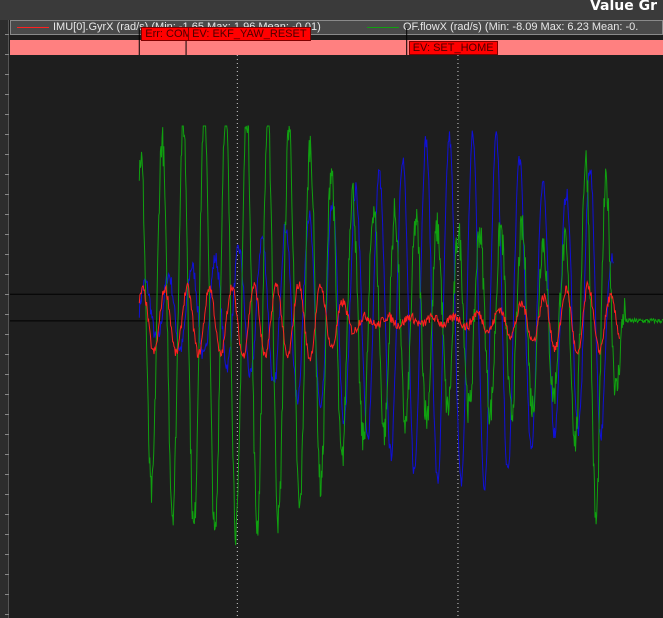  What do you see at coordinates (249, 34) in the screenshot?
I see `event-label: EV: EKF_YAW_RESET` at bounding box center [249, 34].